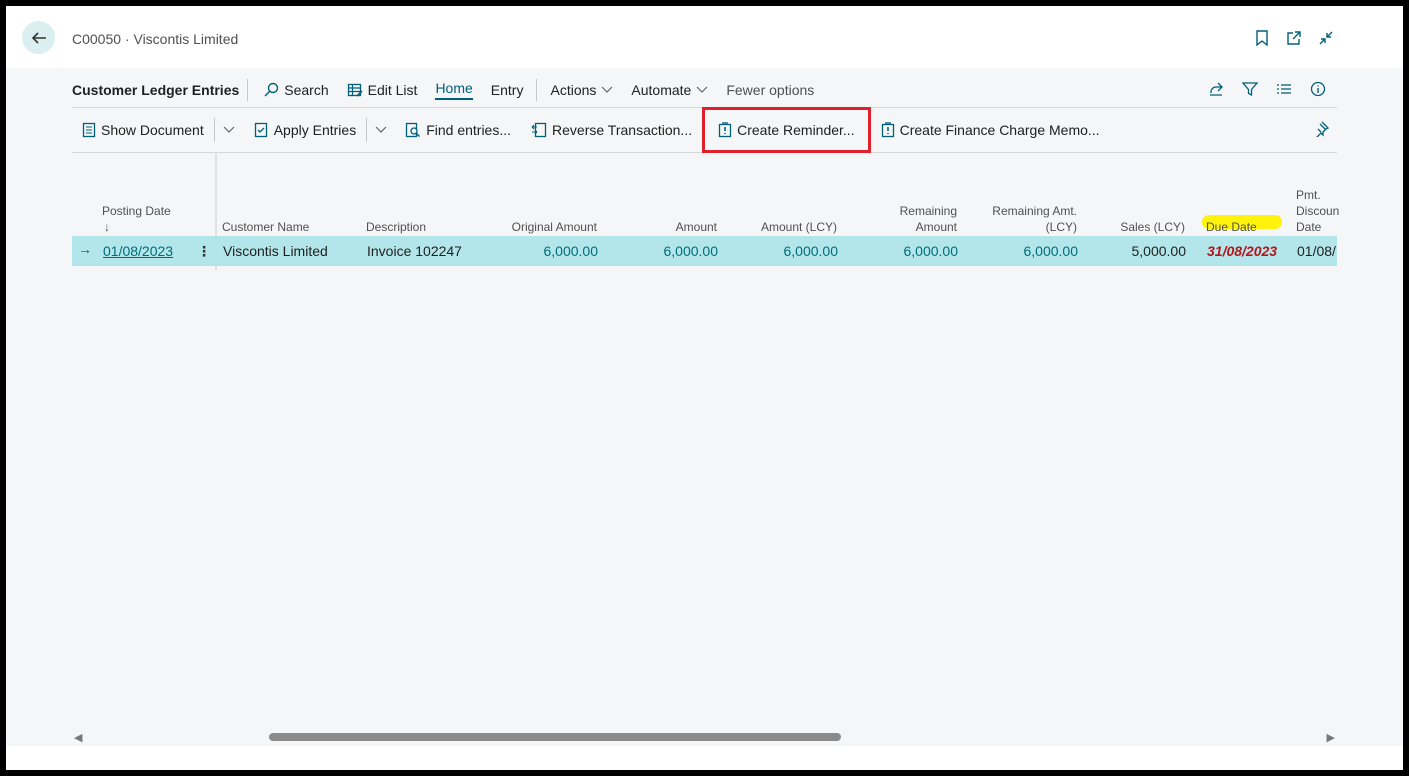  What do you see at coordinates (78, 737) in the screenshot?
I see `scroll-left-icon: ◀` at bounding box center [78, 737].